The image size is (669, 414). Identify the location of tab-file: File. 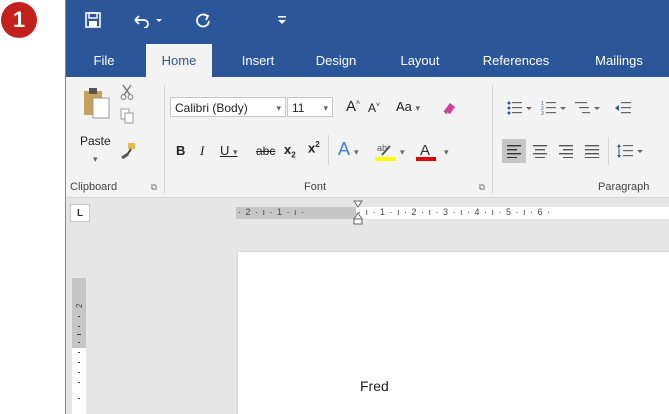
(104, 60).